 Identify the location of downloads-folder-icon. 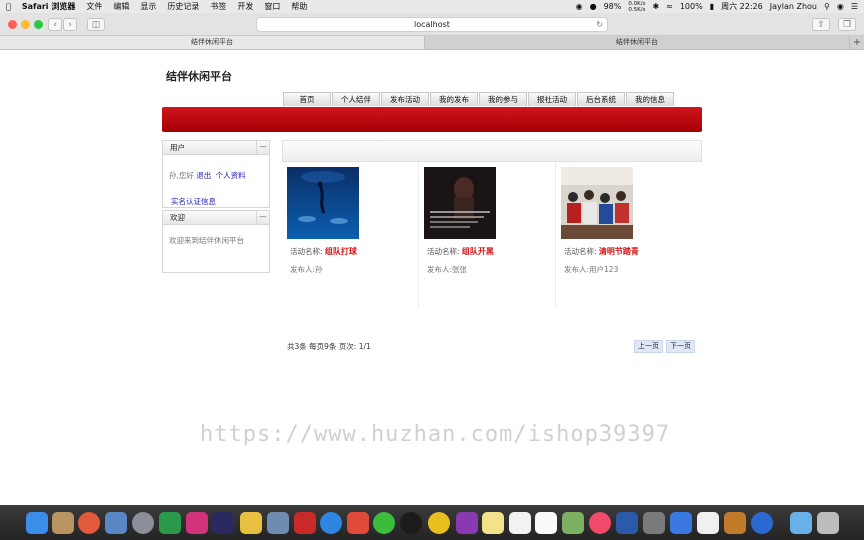
(801, 523).